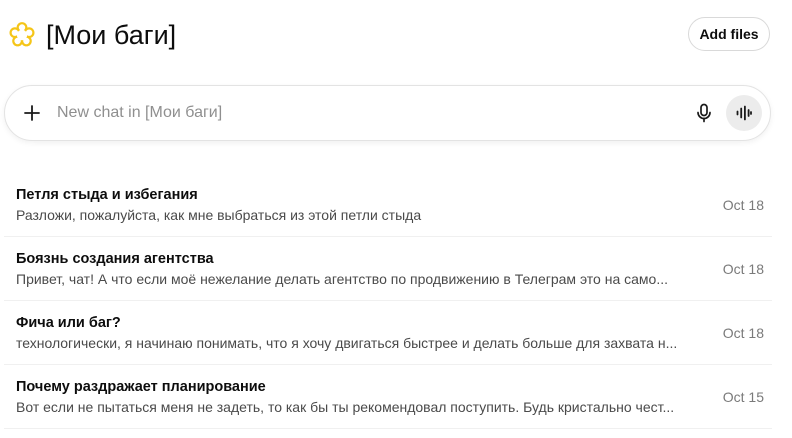  I want to click on page-title: [Мои баги], so click(111, 35).